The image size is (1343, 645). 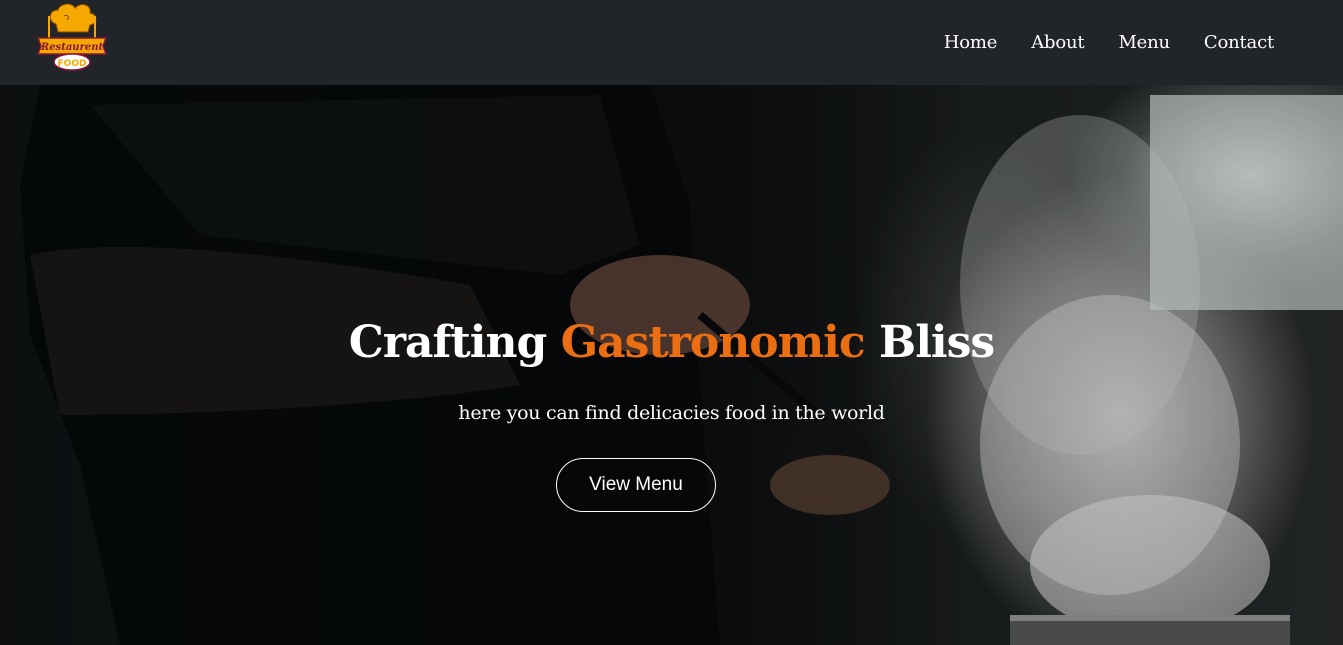 I want to click on nav-link-contact: Contact, so click(x=1239, y=42).